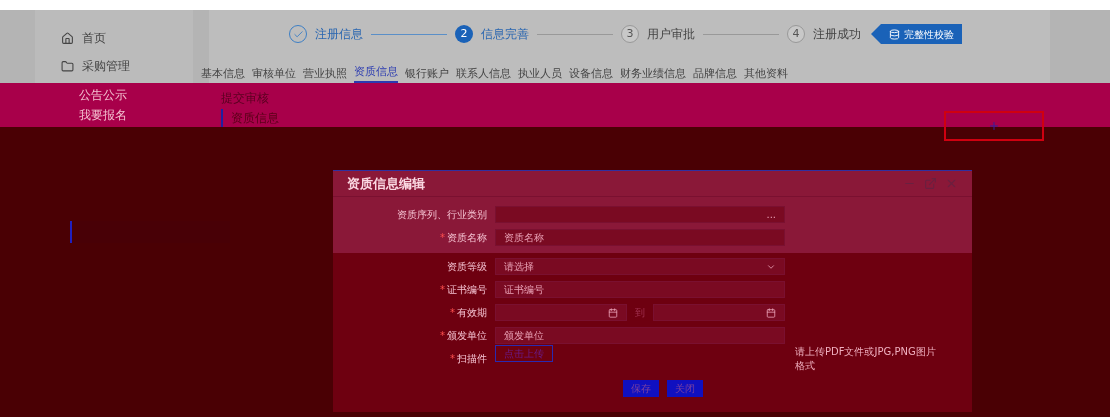 This screenshot has height=417, width=1110. Describe the element at coordinates (103, 115) in the screenshot. I see `sidebar-item: 我要报名` at that location.